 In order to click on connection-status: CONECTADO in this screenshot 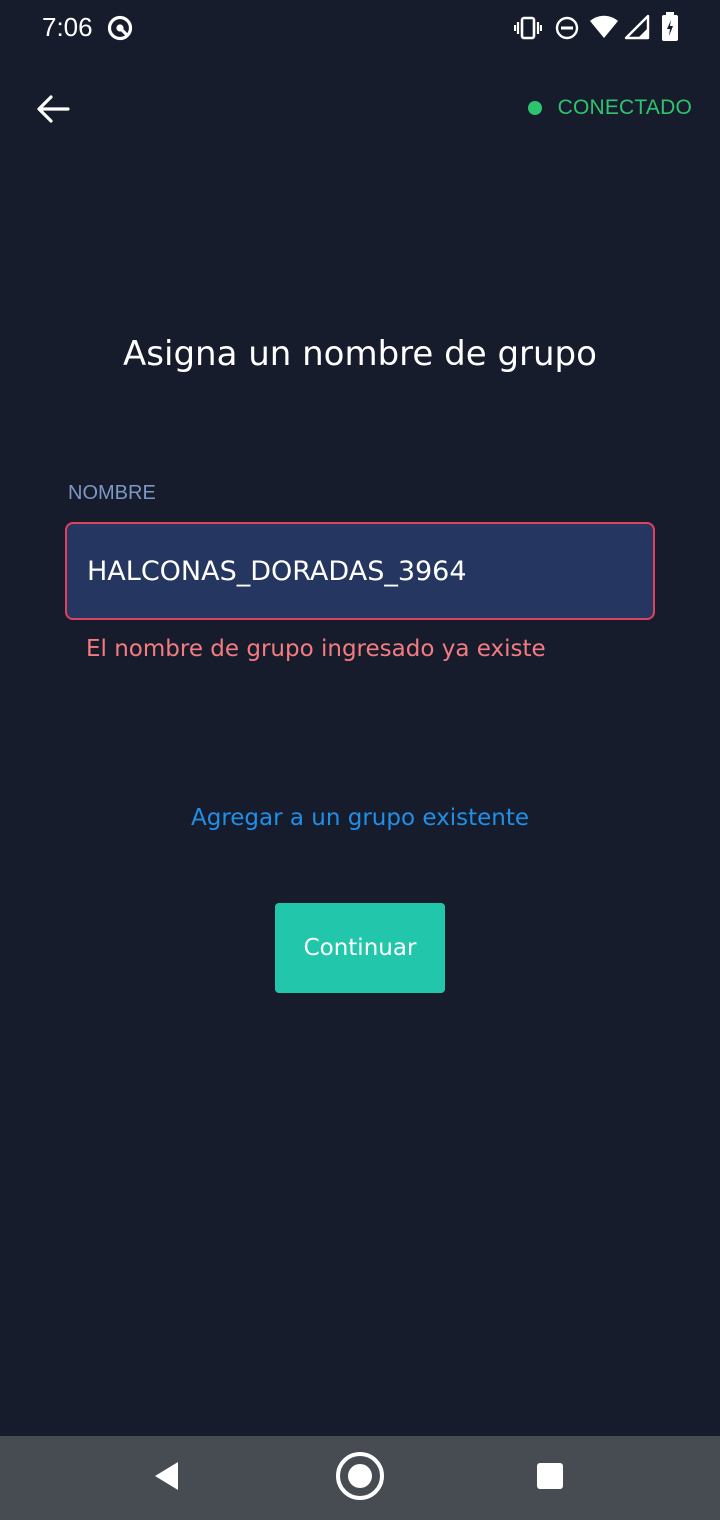, I will do `click(609, 108)`.